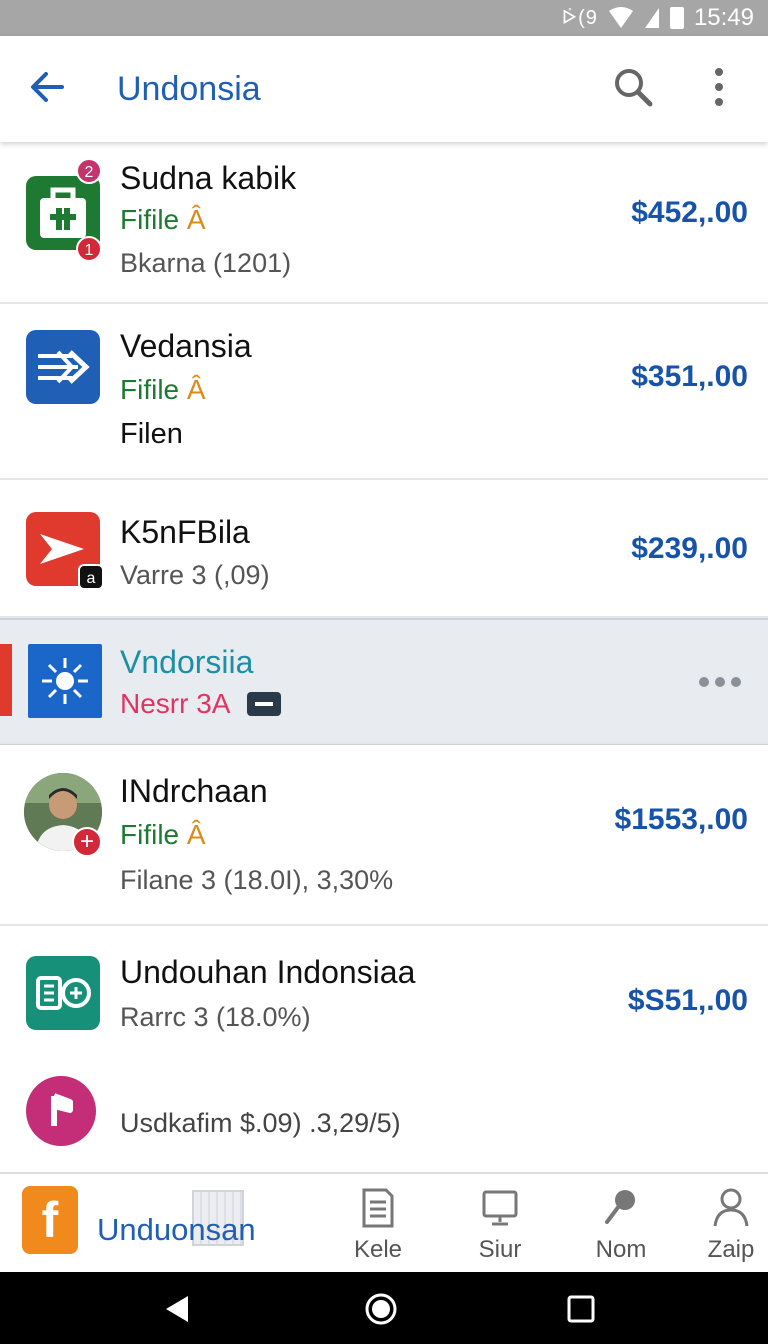 This screenshot has width=768, height=1344. I want to click on brand-logo-icon: f, so click(50, 1220).